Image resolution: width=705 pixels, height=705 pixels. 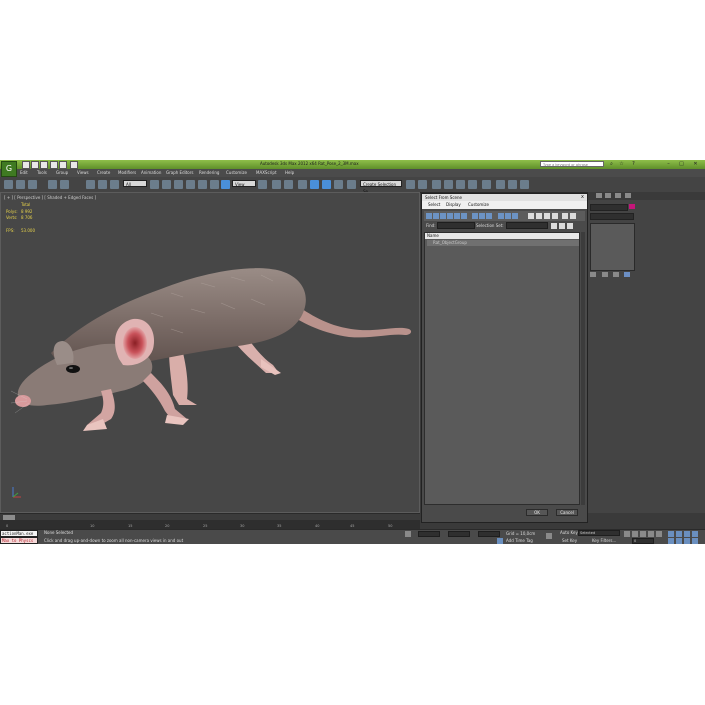 What do you see at coordinates (289, 172) in the screenshot?
I see `menu-help: Help` at bounding box center [289, 172].